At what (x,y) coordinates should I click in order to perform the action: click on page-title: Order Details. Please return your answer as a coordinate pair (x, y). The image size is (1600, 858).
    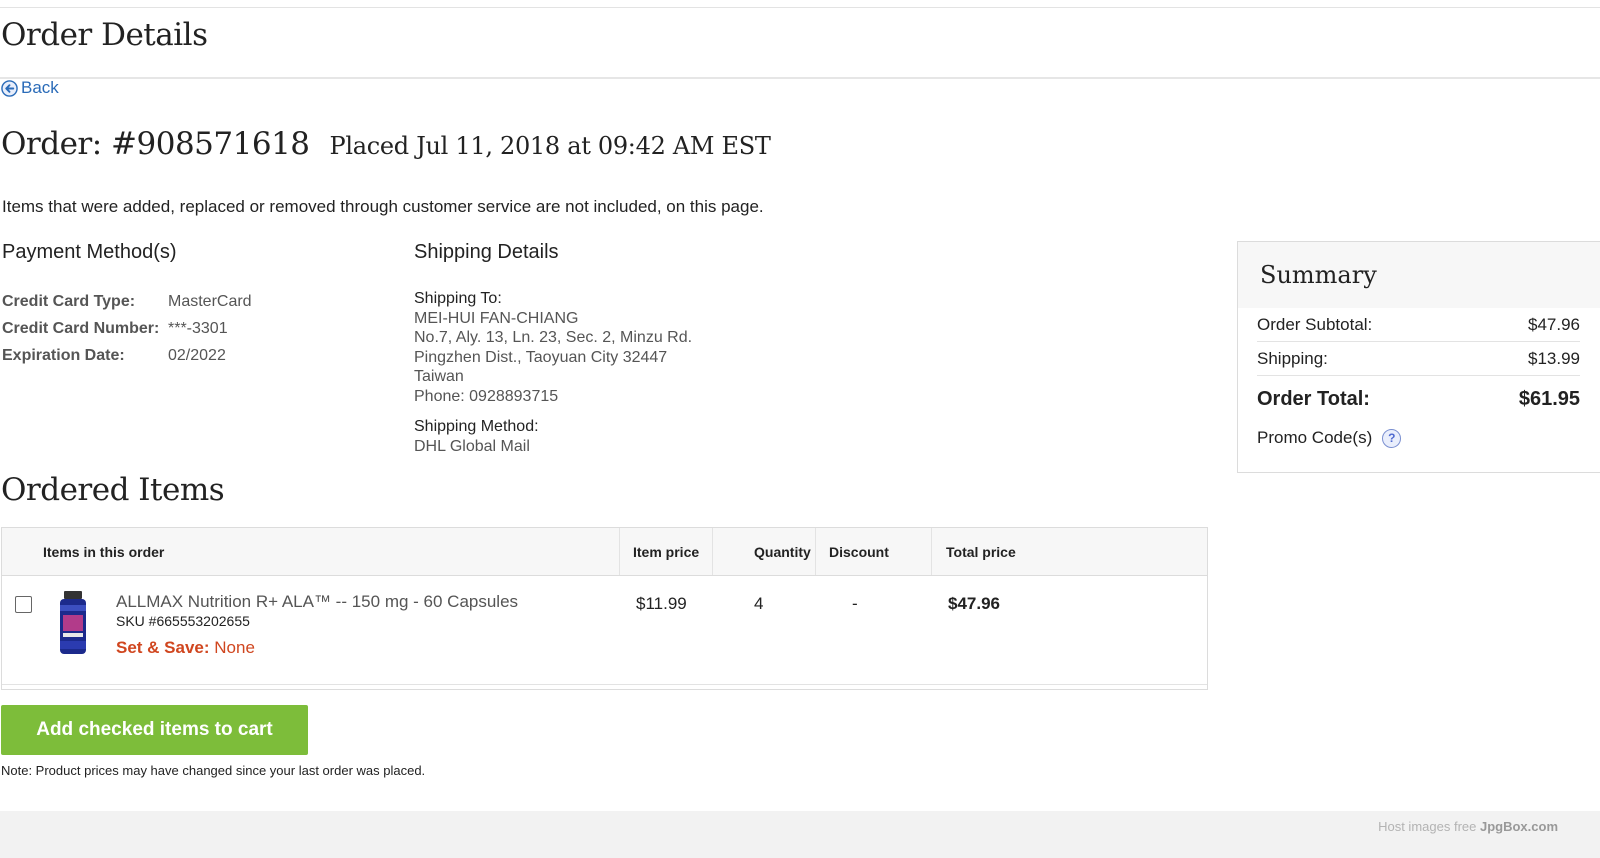
    Looking at the image, I should click on (104, 35).